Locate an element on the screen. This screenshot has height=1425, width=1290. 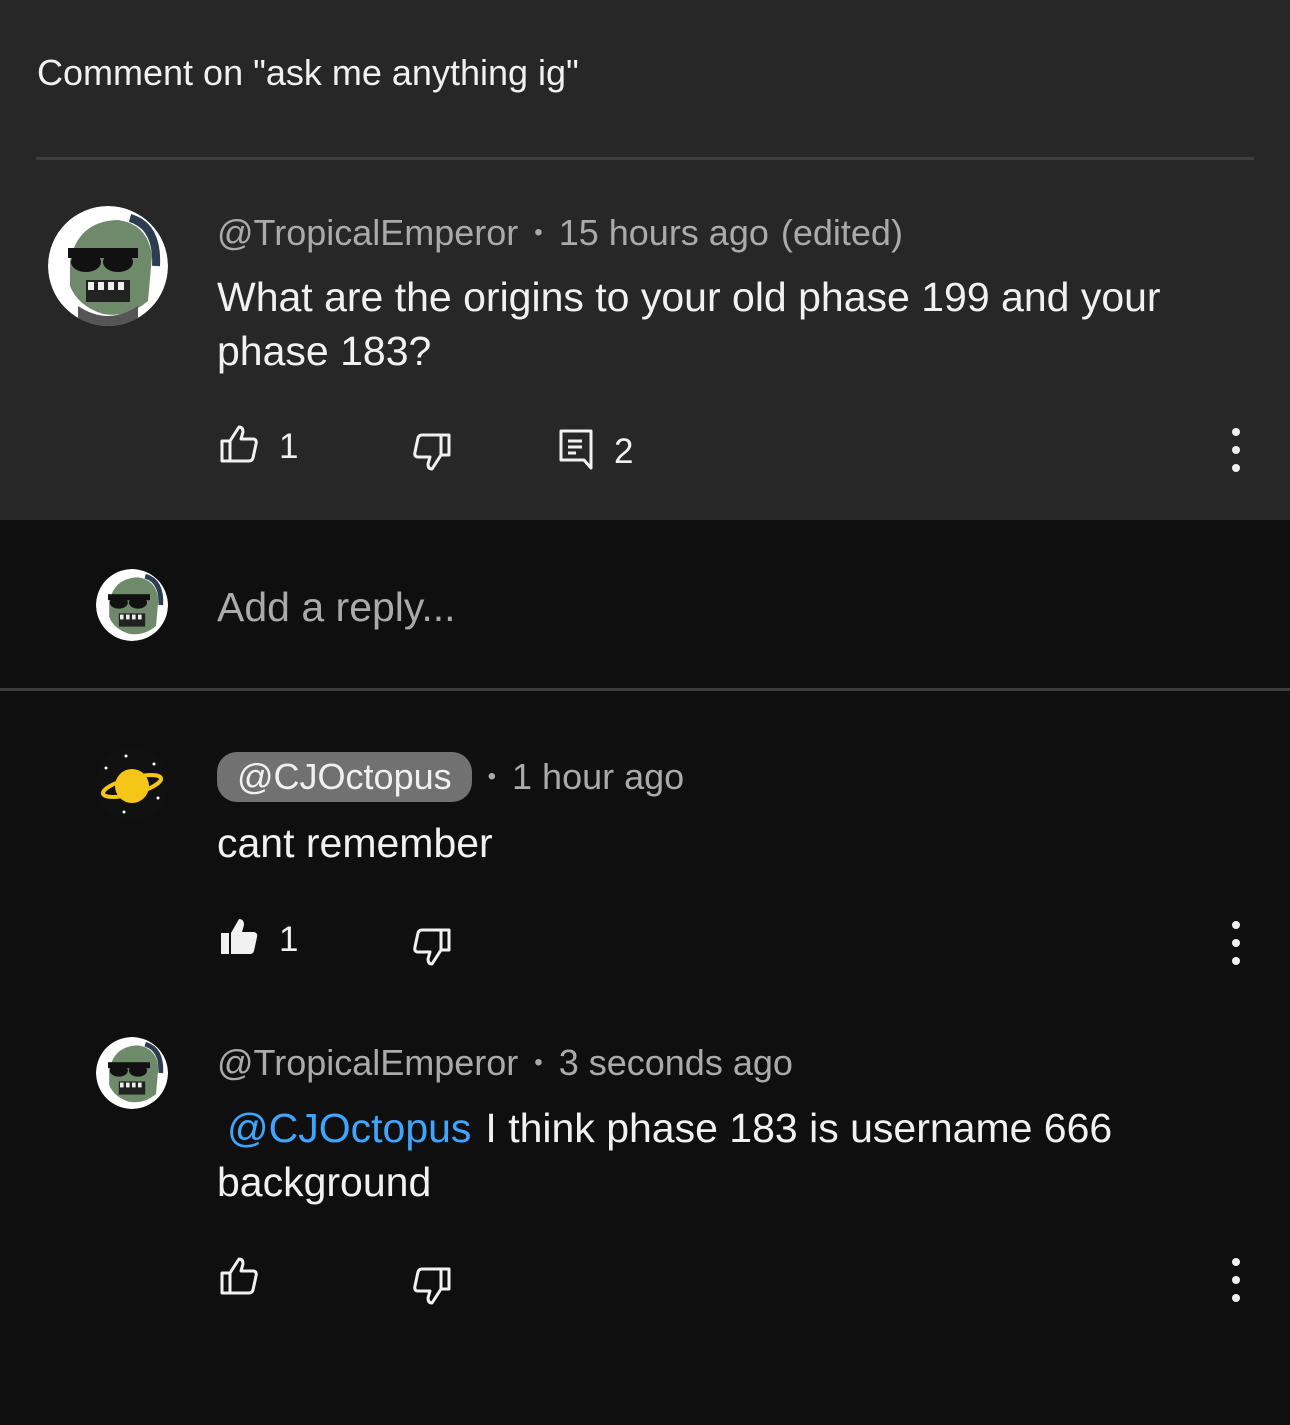
page-title: Comment on "ask me anything ig" is located at coordinates (308, 72).